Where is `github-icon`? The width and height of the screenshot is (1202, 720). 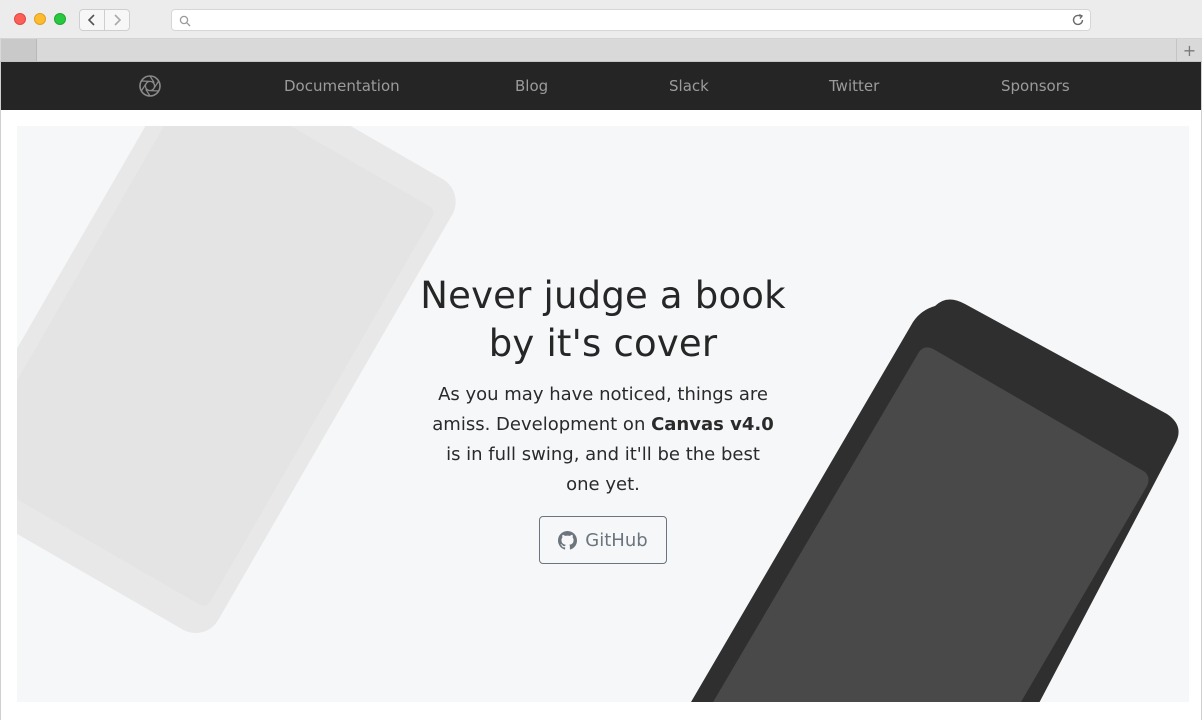 github-icon is located at coordinates (568, 540).